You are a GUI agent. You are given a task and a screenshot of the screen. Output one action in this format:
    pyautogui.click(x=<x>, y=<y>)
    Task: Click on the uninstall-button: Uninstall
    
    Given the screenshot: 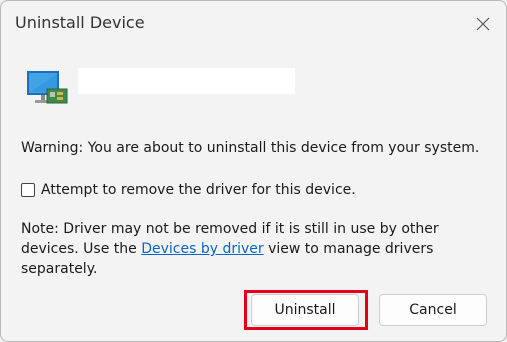 What is the action you would take?
    pyautogui.click(x=305, y=310)
    